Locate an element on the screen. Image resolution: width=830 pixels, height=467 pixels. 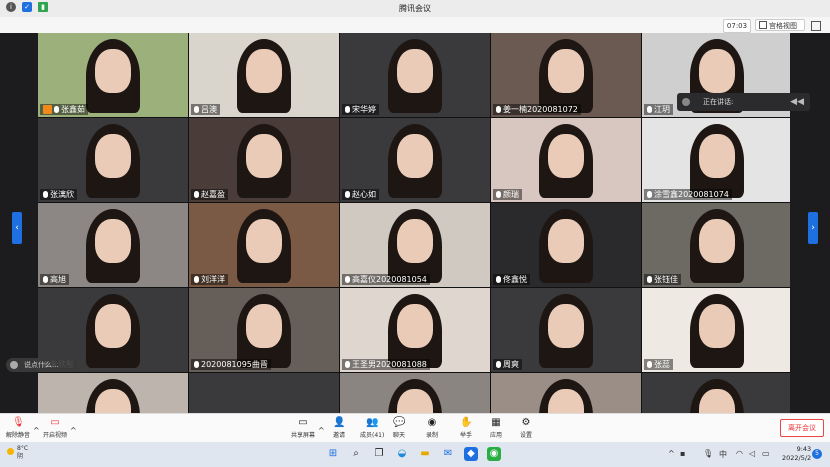
record-label: 录制 is located at coordinates (432, 435).